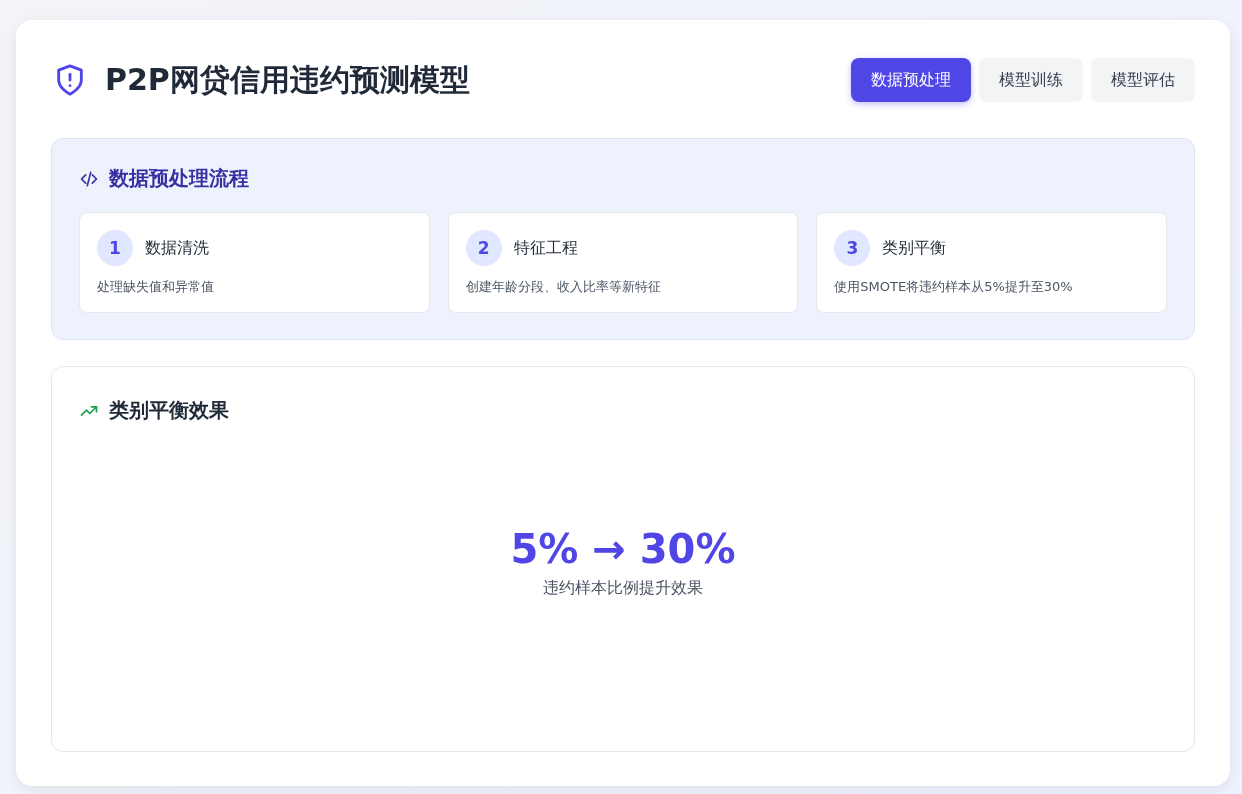 The width and height of the screenshot is (1242, 794). What do you see at coordinates (115, 248) in the screenshot?
I see `step-number: 1` at bounding box center [115, 248].